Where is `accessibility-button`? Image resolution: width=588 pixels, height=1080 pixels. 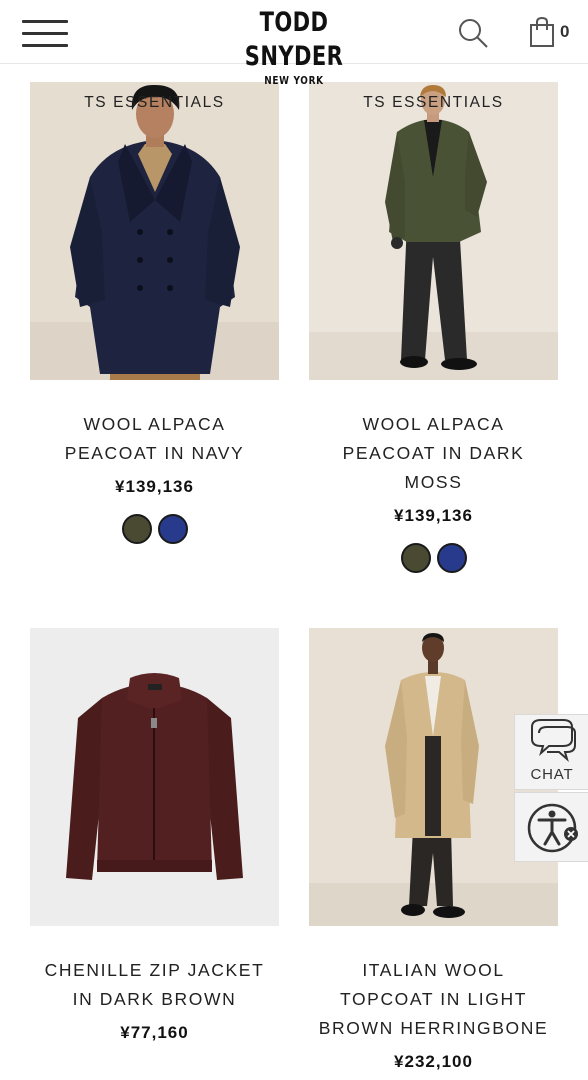 accessibility-button is located at coordinates (551, 827).